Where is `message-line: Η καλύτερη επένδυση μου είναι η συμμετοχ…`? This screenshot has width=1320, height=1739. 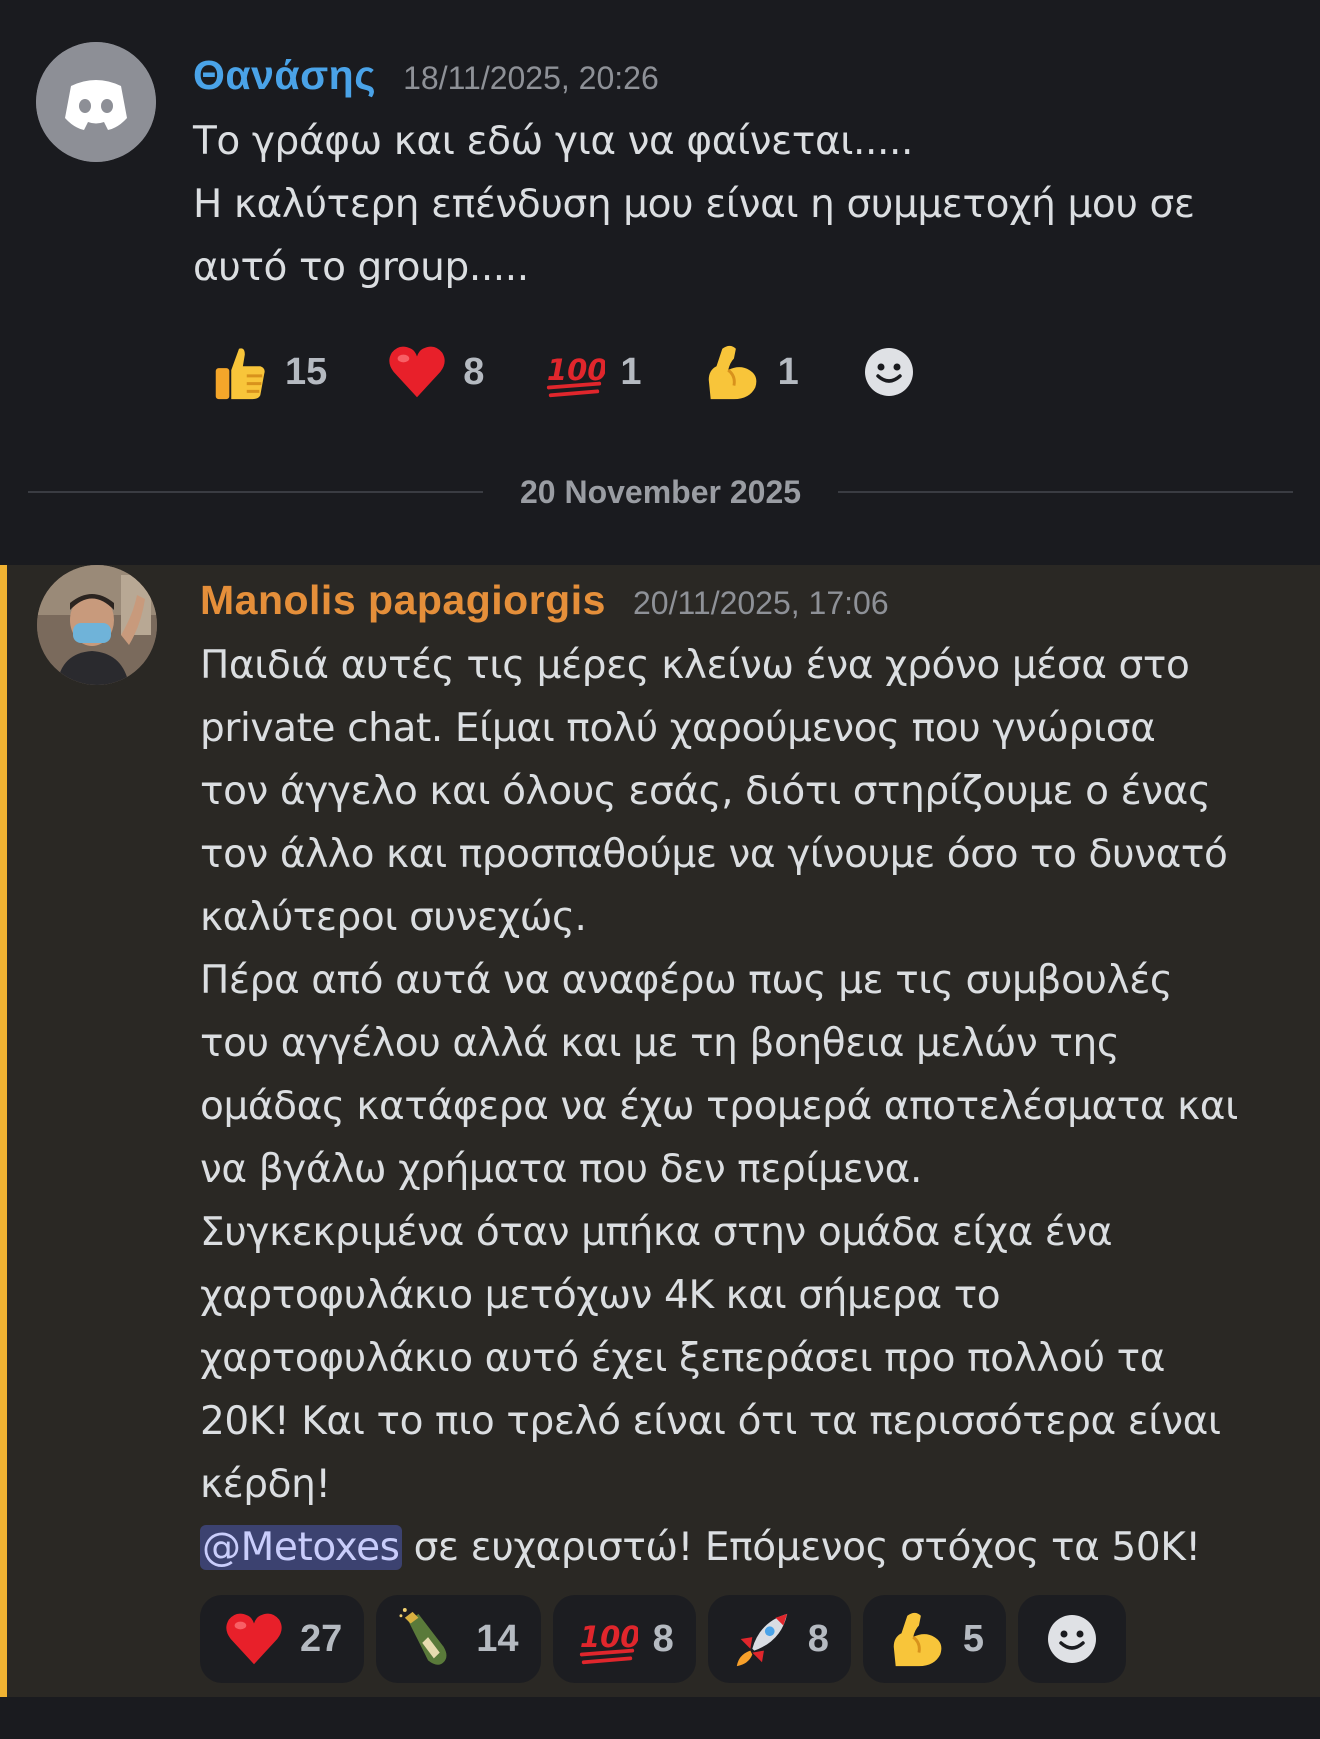 message-line: Η καλύτερη επένδυση μου είναι η συμμετοχ… is located at coordinates (694, 204).